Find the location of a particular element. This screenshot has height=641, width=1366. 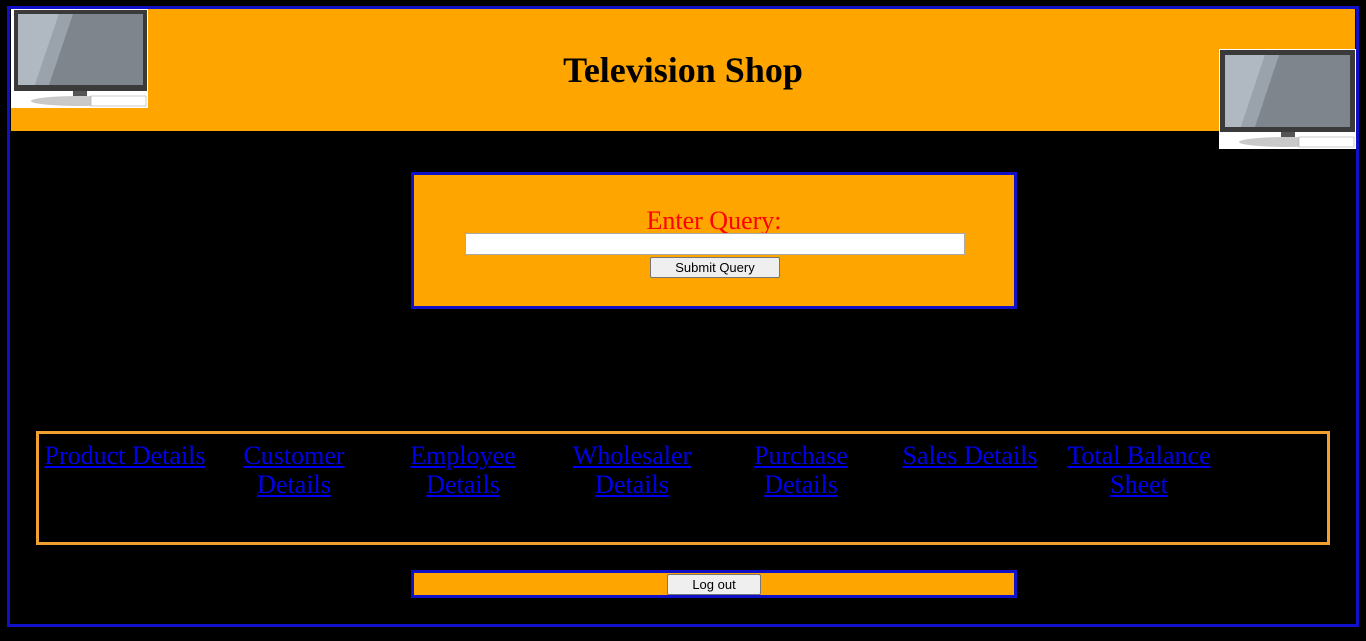

logout-panel: Log out is located at coordinates (714, 584).